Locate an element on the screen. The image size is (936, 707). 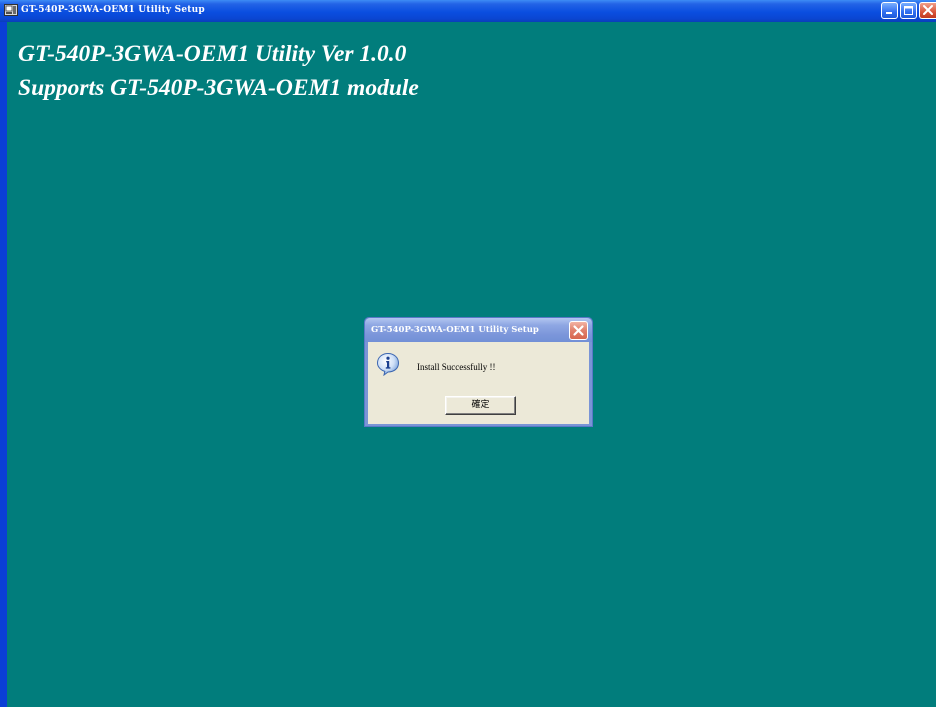
info-icon is located at coordinates (388, 364).